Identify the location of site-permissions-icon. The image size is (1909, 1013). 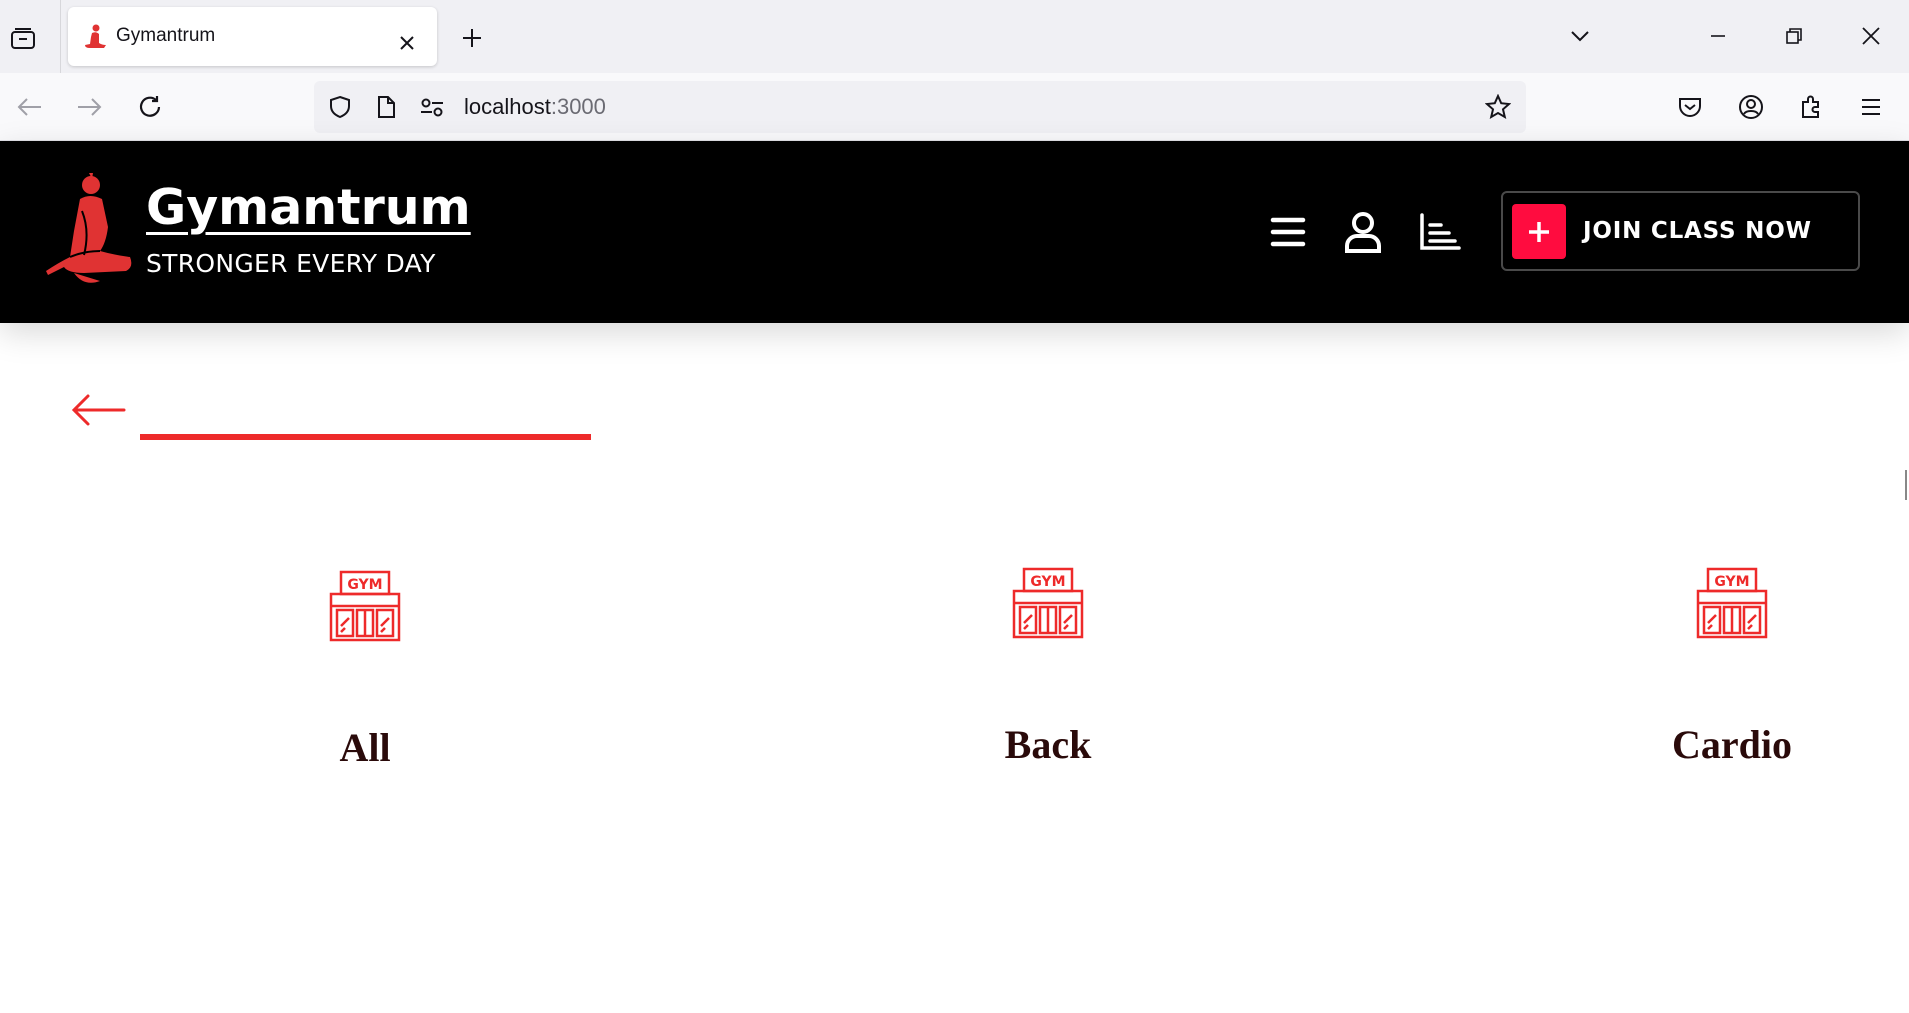
(432, 107).